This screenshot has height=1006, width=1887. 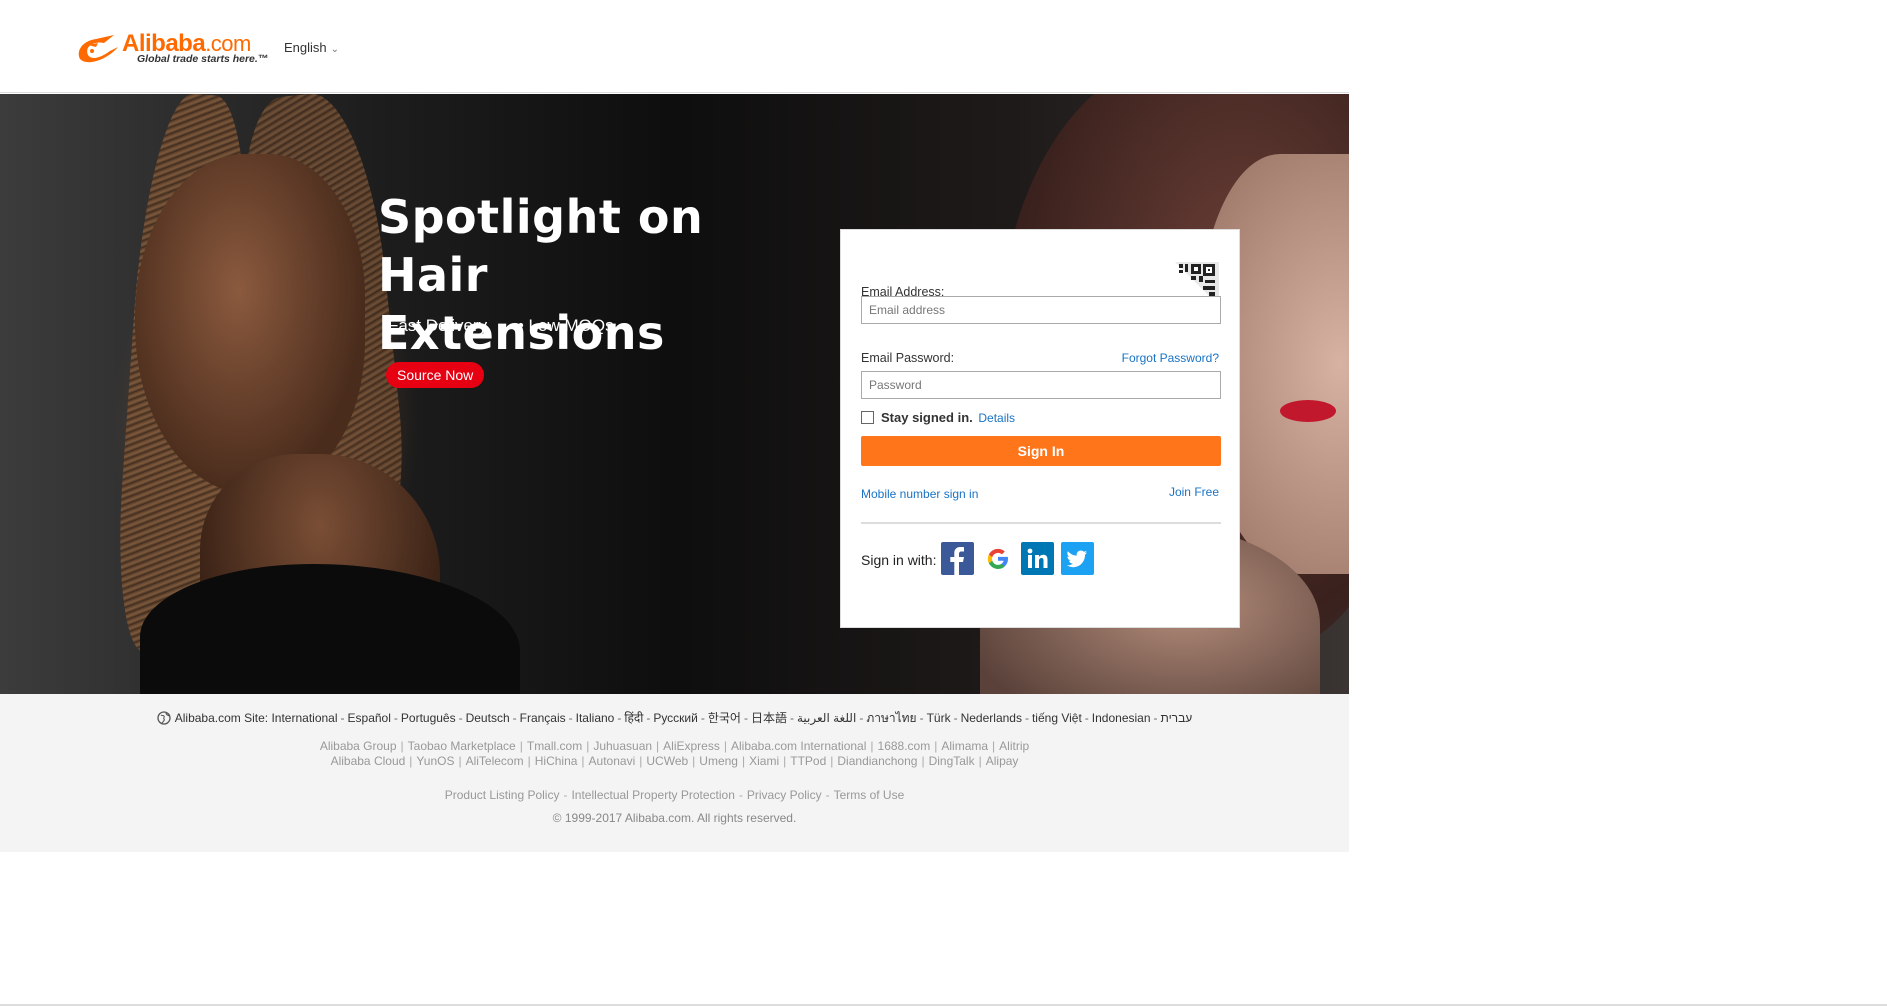 What do you see at coordinates (511, 326) in the screenshot?
I see `promo-bullets: •Fast Delivery • Low MOQs` at bounding box center [511, 326].